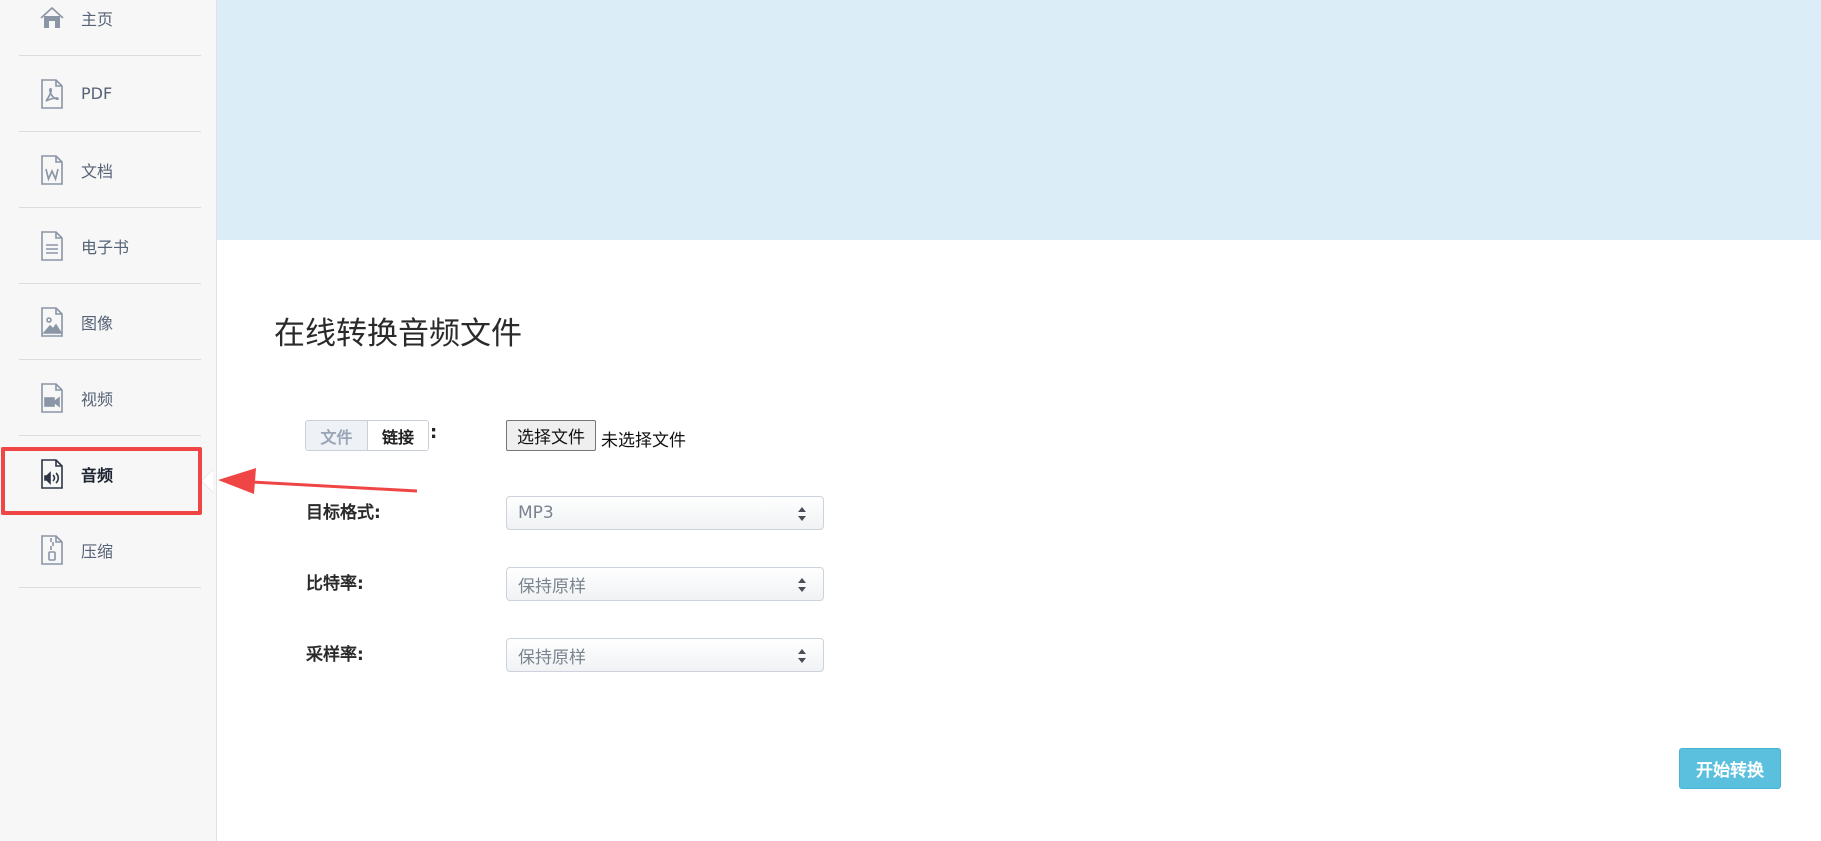 This screenshot has height=841, width=1821. What do you see at coordinates (665, 513) in the screenshot?
I see `target-format-select: MP3` at bounding box center [665, 513].